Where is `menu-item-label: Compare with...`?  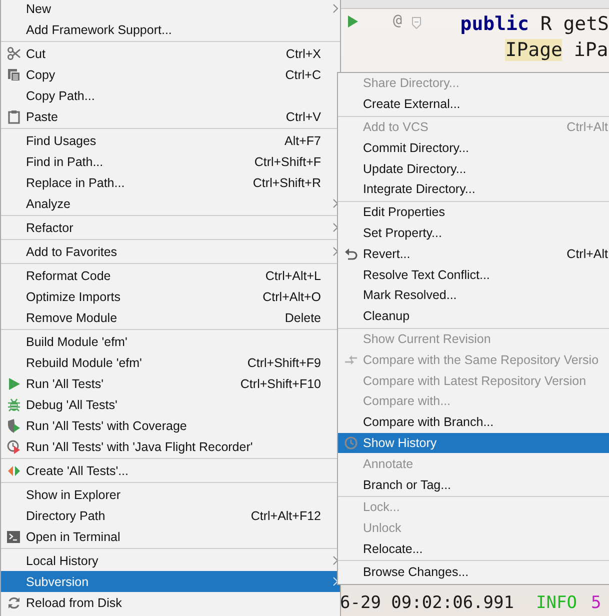 menu-item-label: Compare with... is located at coordinates (407, 401).